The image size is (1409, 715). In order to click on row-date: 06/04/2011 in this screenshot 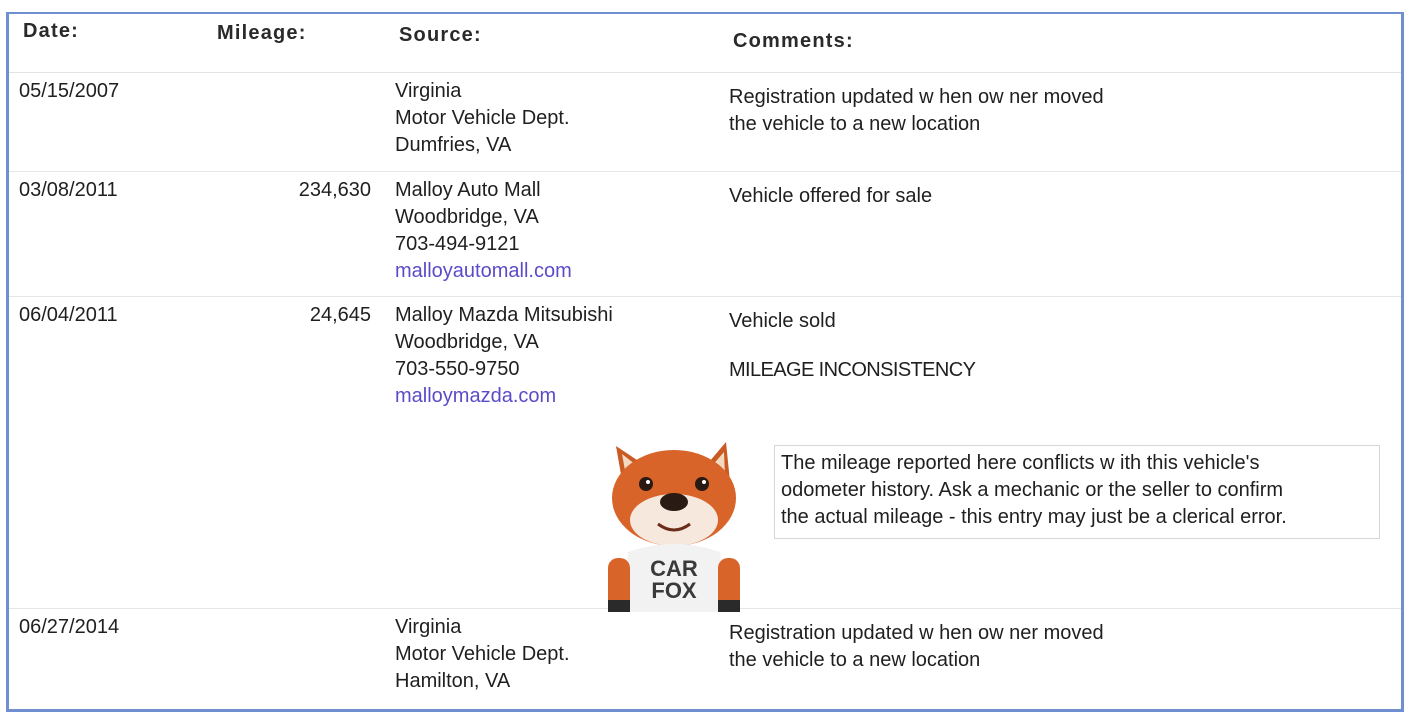, I will do `click(68, 315)`.